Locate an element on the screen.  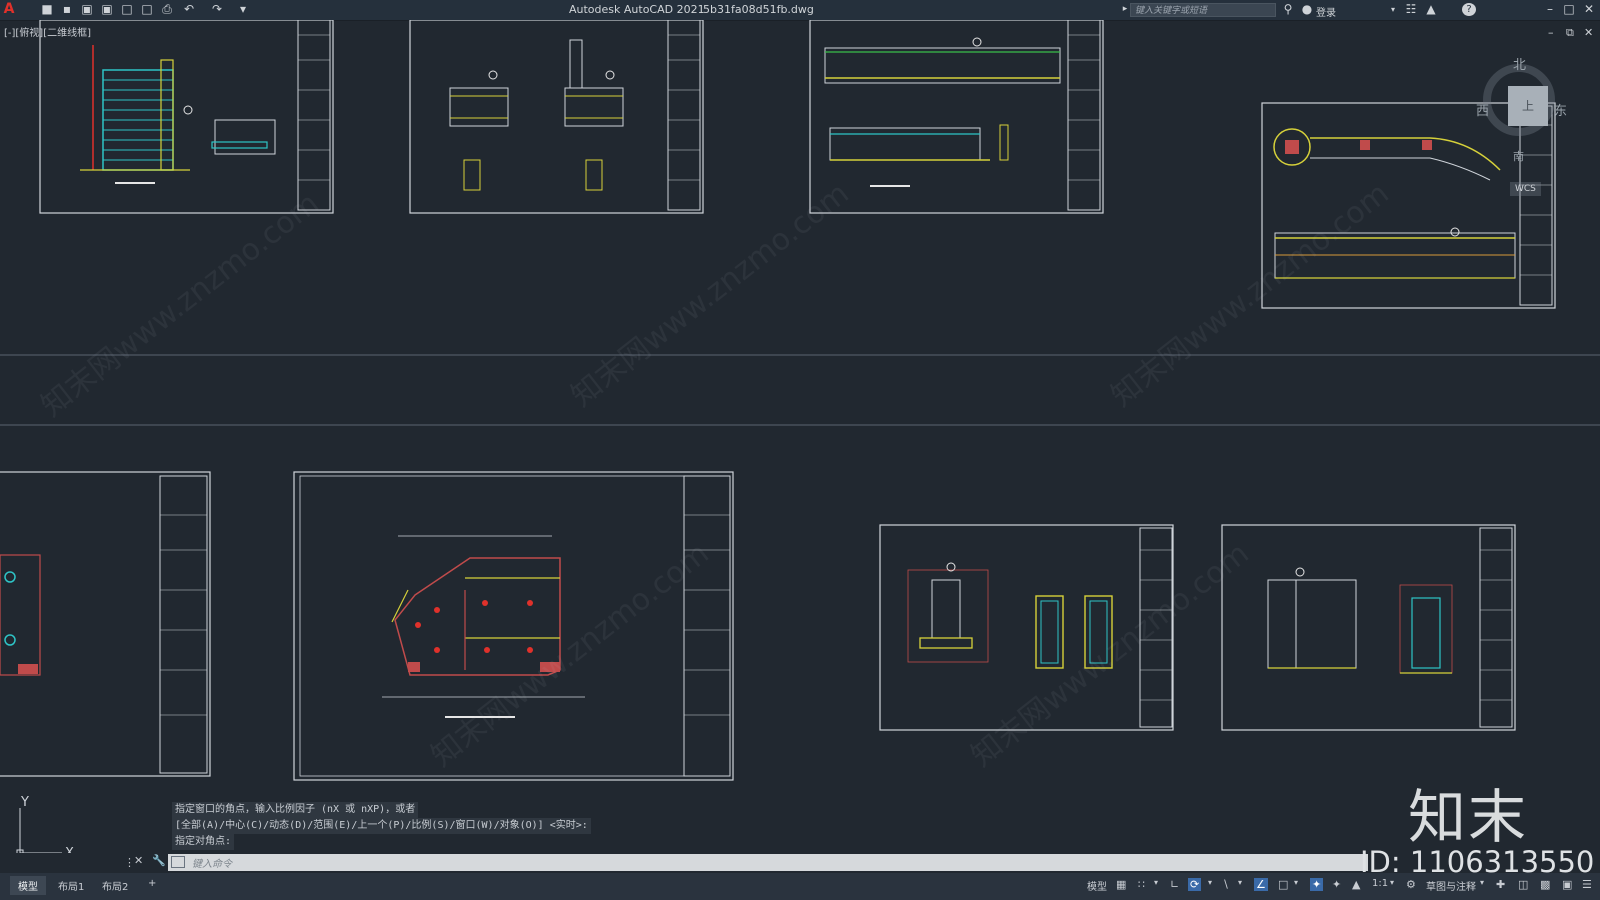
compass-east: 东 is located at coordinates (1560, 109).